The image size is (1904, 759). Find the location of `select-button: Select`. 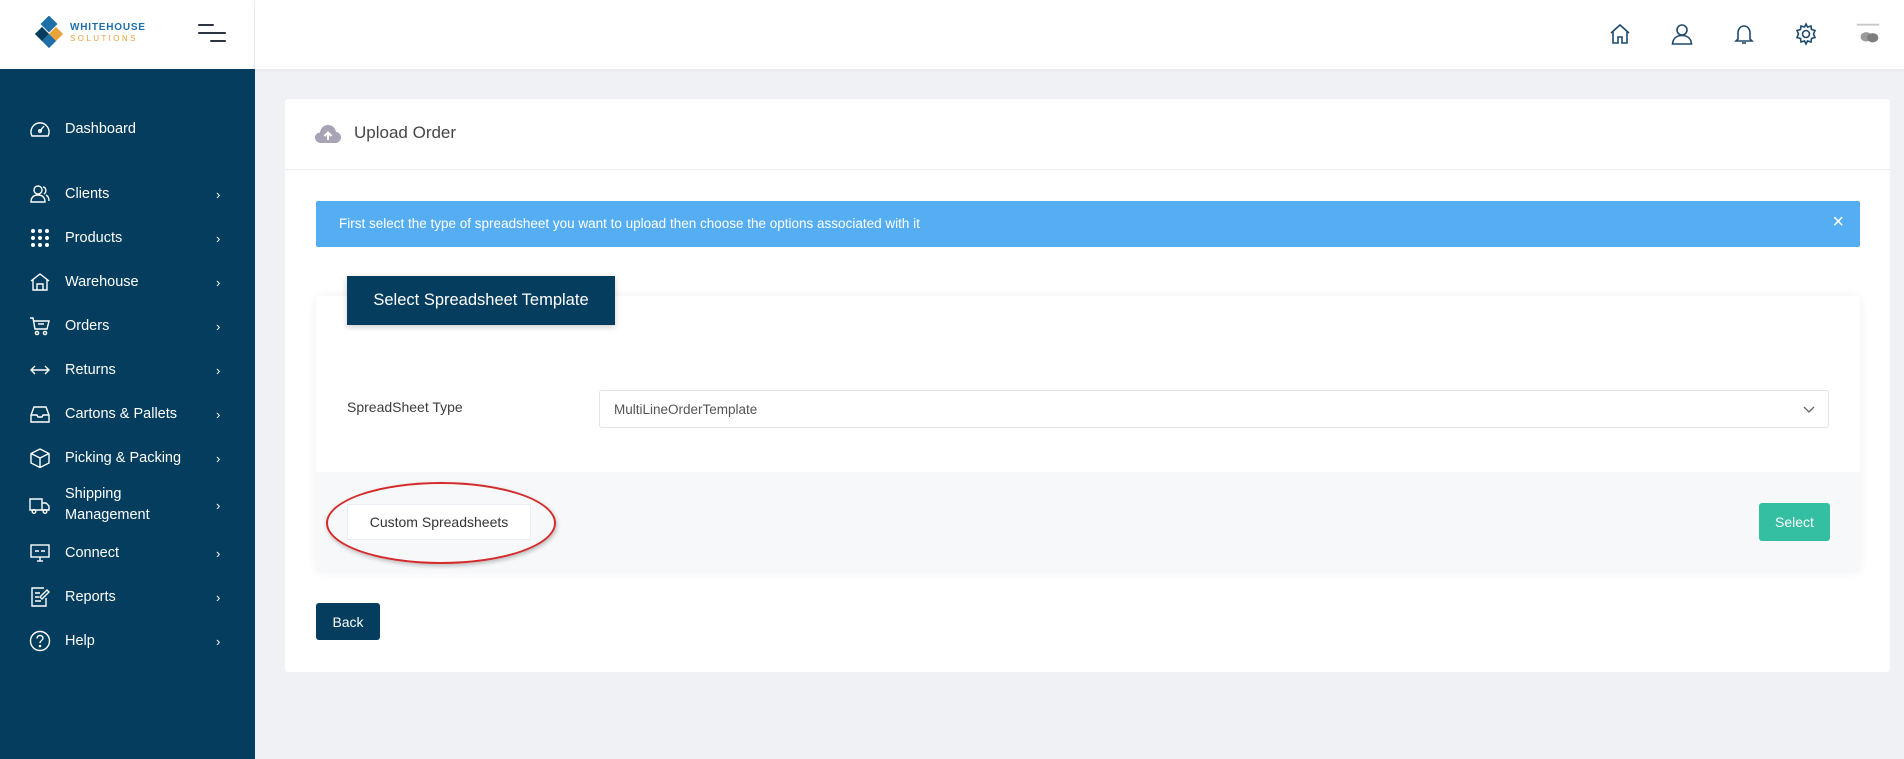

select-button: Select is located at coordinates (1794, 522).